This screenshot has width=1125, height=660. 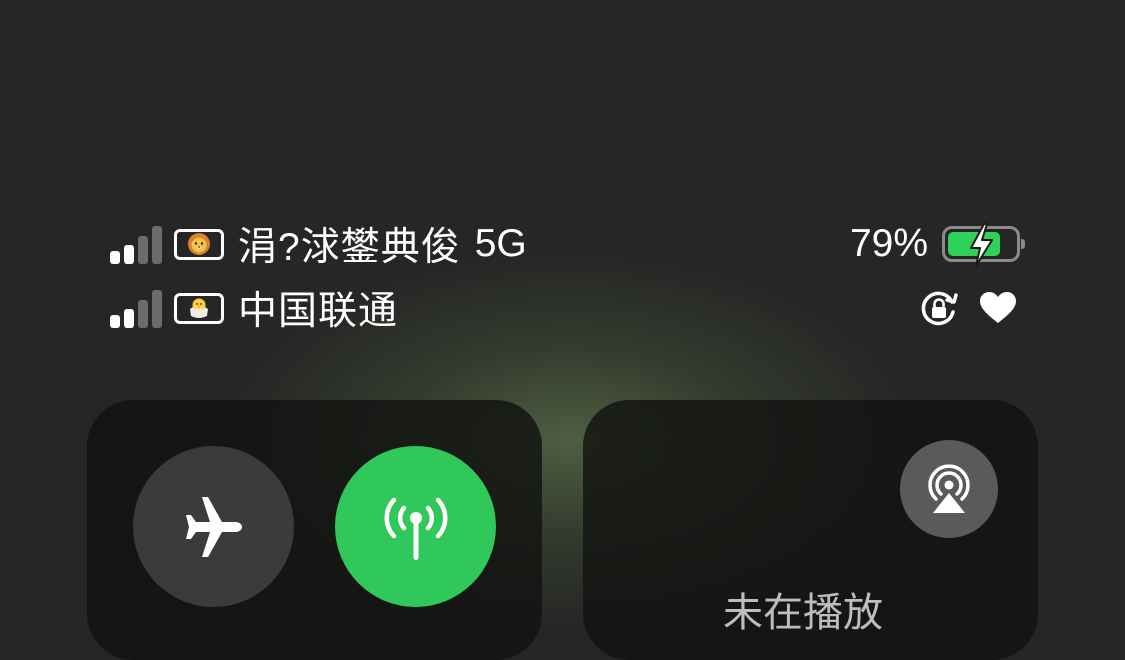 I want to click on network-type-label: 5G, so click(x=500, y=243).